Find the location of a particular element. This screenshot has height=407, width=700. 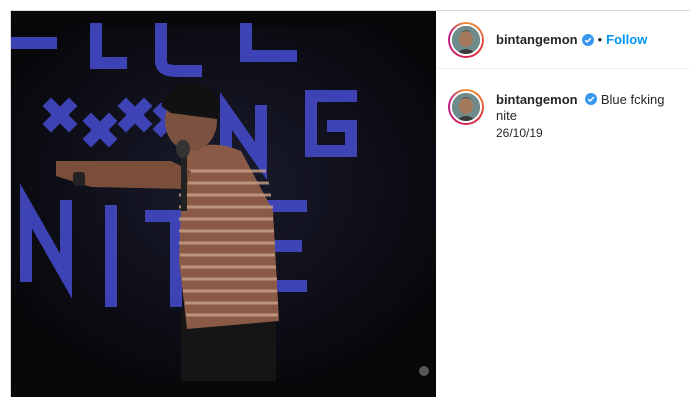

avatar-image is located at coordinates (466, 39).